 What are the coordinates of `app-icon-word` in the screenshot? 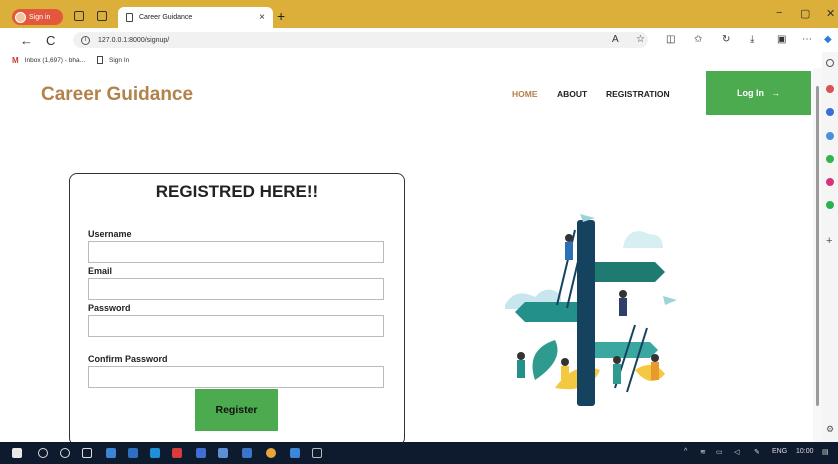 It's located at (247, 453).